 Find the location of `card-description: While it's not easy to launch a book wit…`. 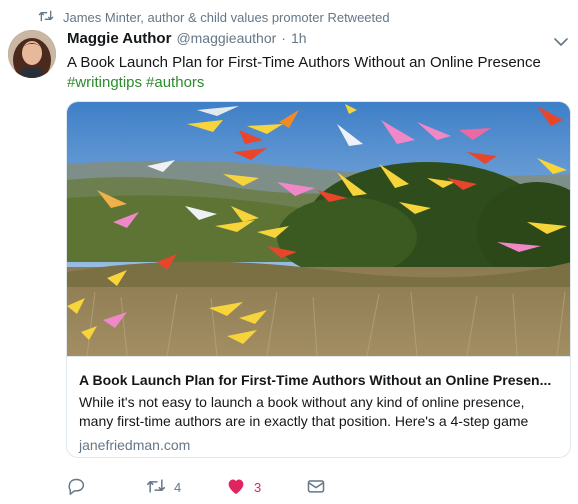

card-description: While it's not easy to launch a book wit… is located at coordinates (304, 411).